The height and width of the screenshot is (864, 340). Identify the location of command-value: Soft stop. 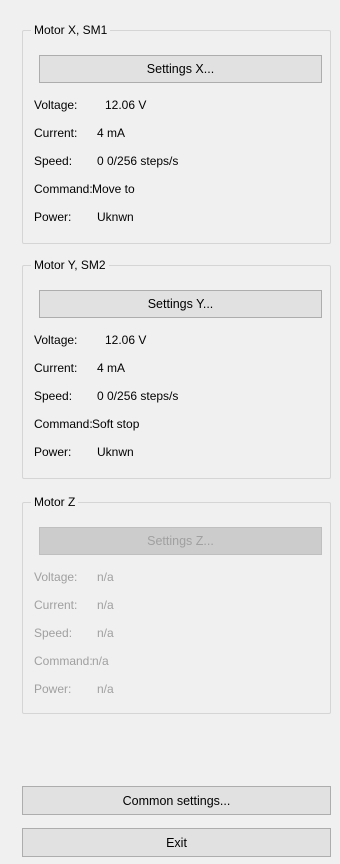
(116, 424).